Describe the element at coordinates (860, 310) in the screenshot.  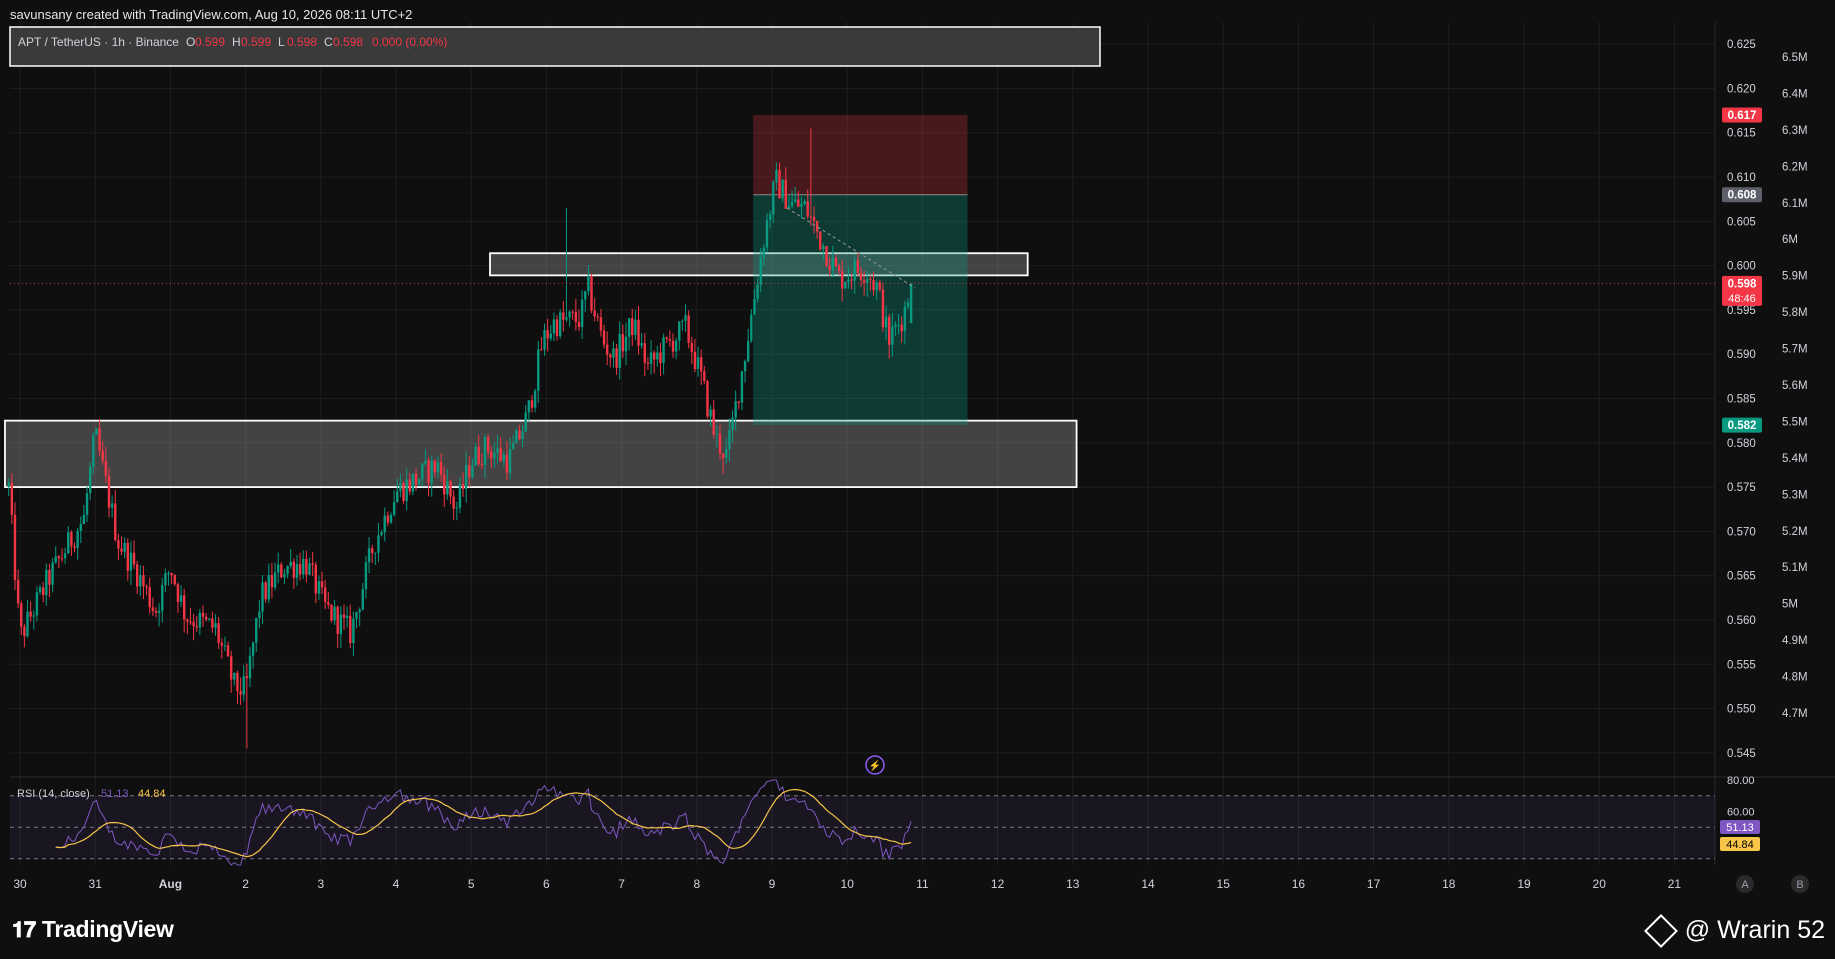
I see `position-target-zone` at that location.